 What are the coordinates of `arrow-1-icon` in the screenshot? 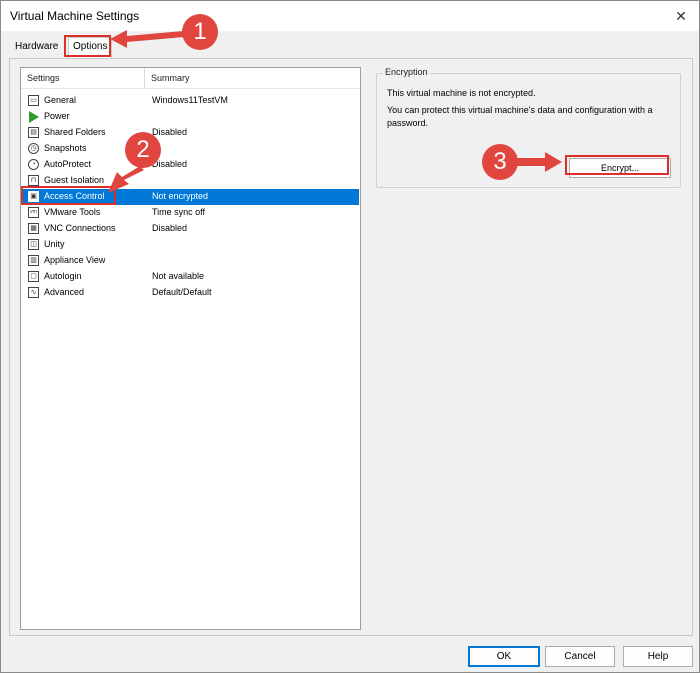 It's located at (147, 39).